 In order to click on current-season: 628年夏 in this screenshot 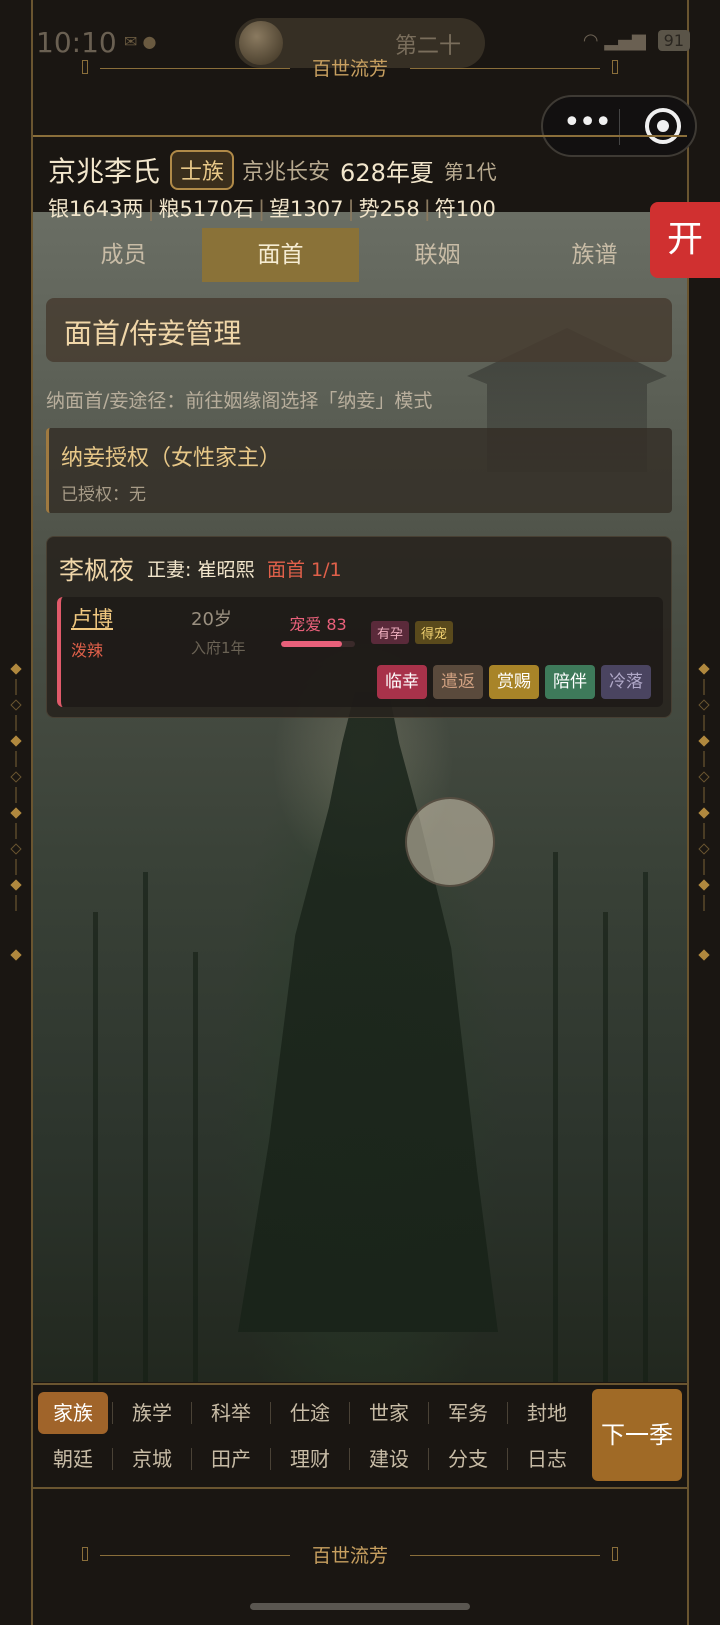, I will do `click(387, 172)`.